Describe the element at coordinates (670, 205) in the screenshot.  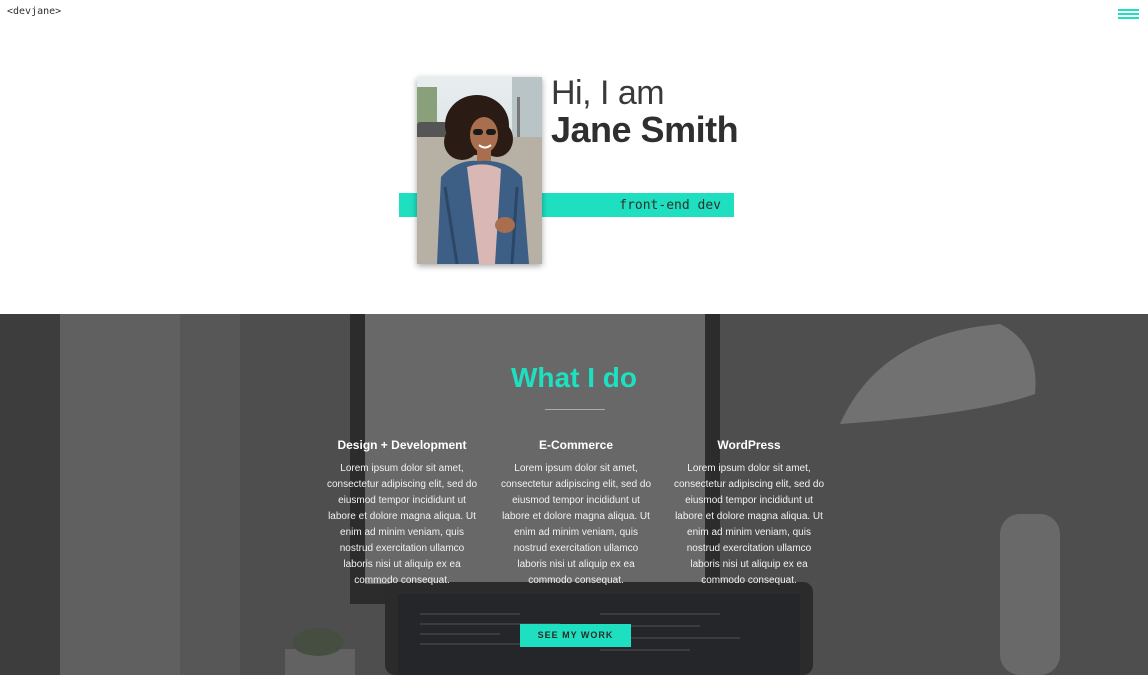
I see `role-label: front-end dev` at that location.